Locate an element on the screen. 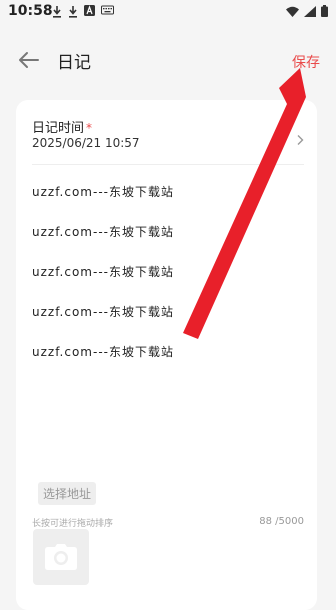 This screenshot has height=610, width=336. diary-time-row: 日记时间 * 2025/06/21 10:57 is located at coordinates (168, 139).